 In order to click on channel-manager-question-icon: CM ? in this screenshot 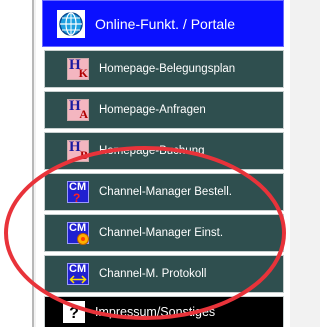, I will do `click(78, 193)`.